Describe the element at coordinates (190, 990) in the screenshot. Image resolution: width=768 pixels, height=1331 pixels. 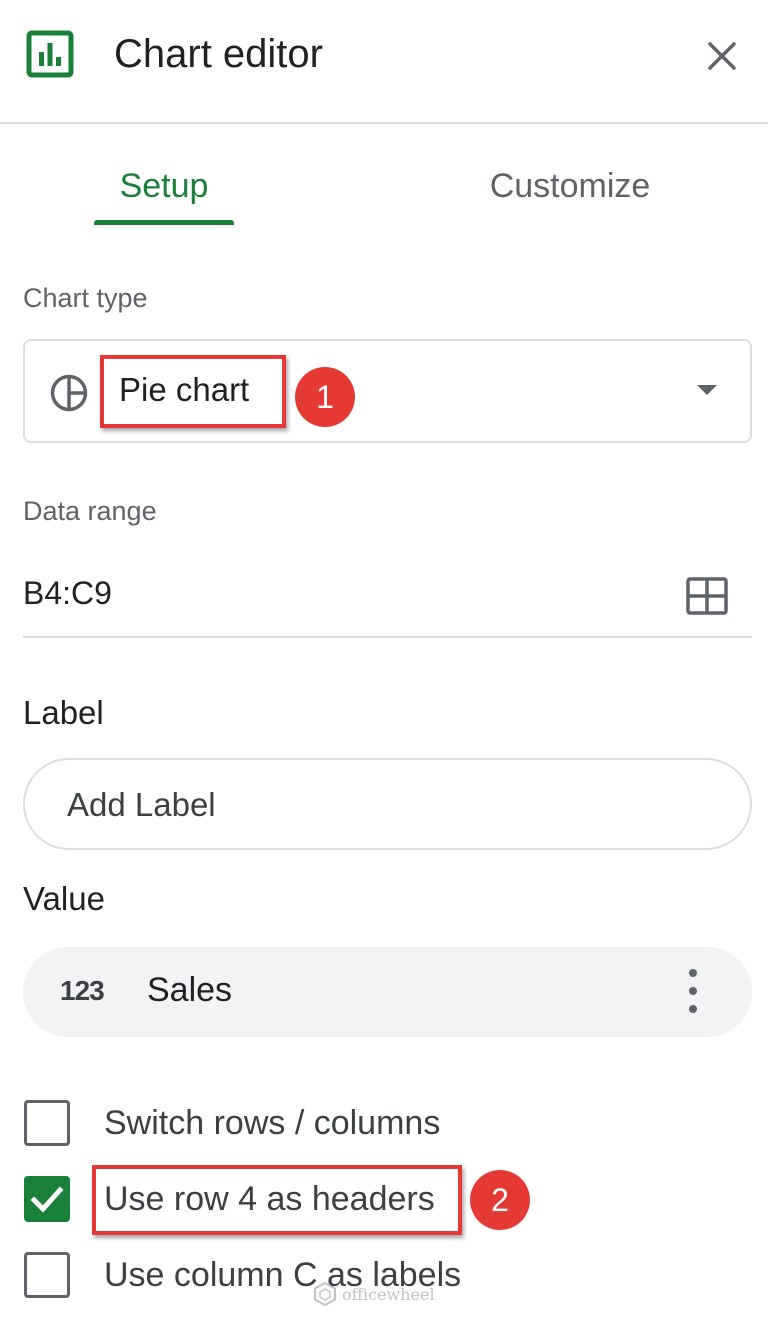
I see `value-series-name: Sales` at that location.